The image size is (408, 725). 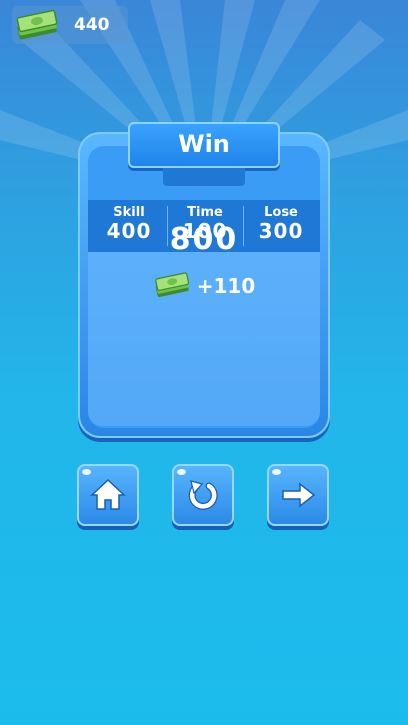 I want to click on result-title-banner: Win, so click(x=204, y=154).